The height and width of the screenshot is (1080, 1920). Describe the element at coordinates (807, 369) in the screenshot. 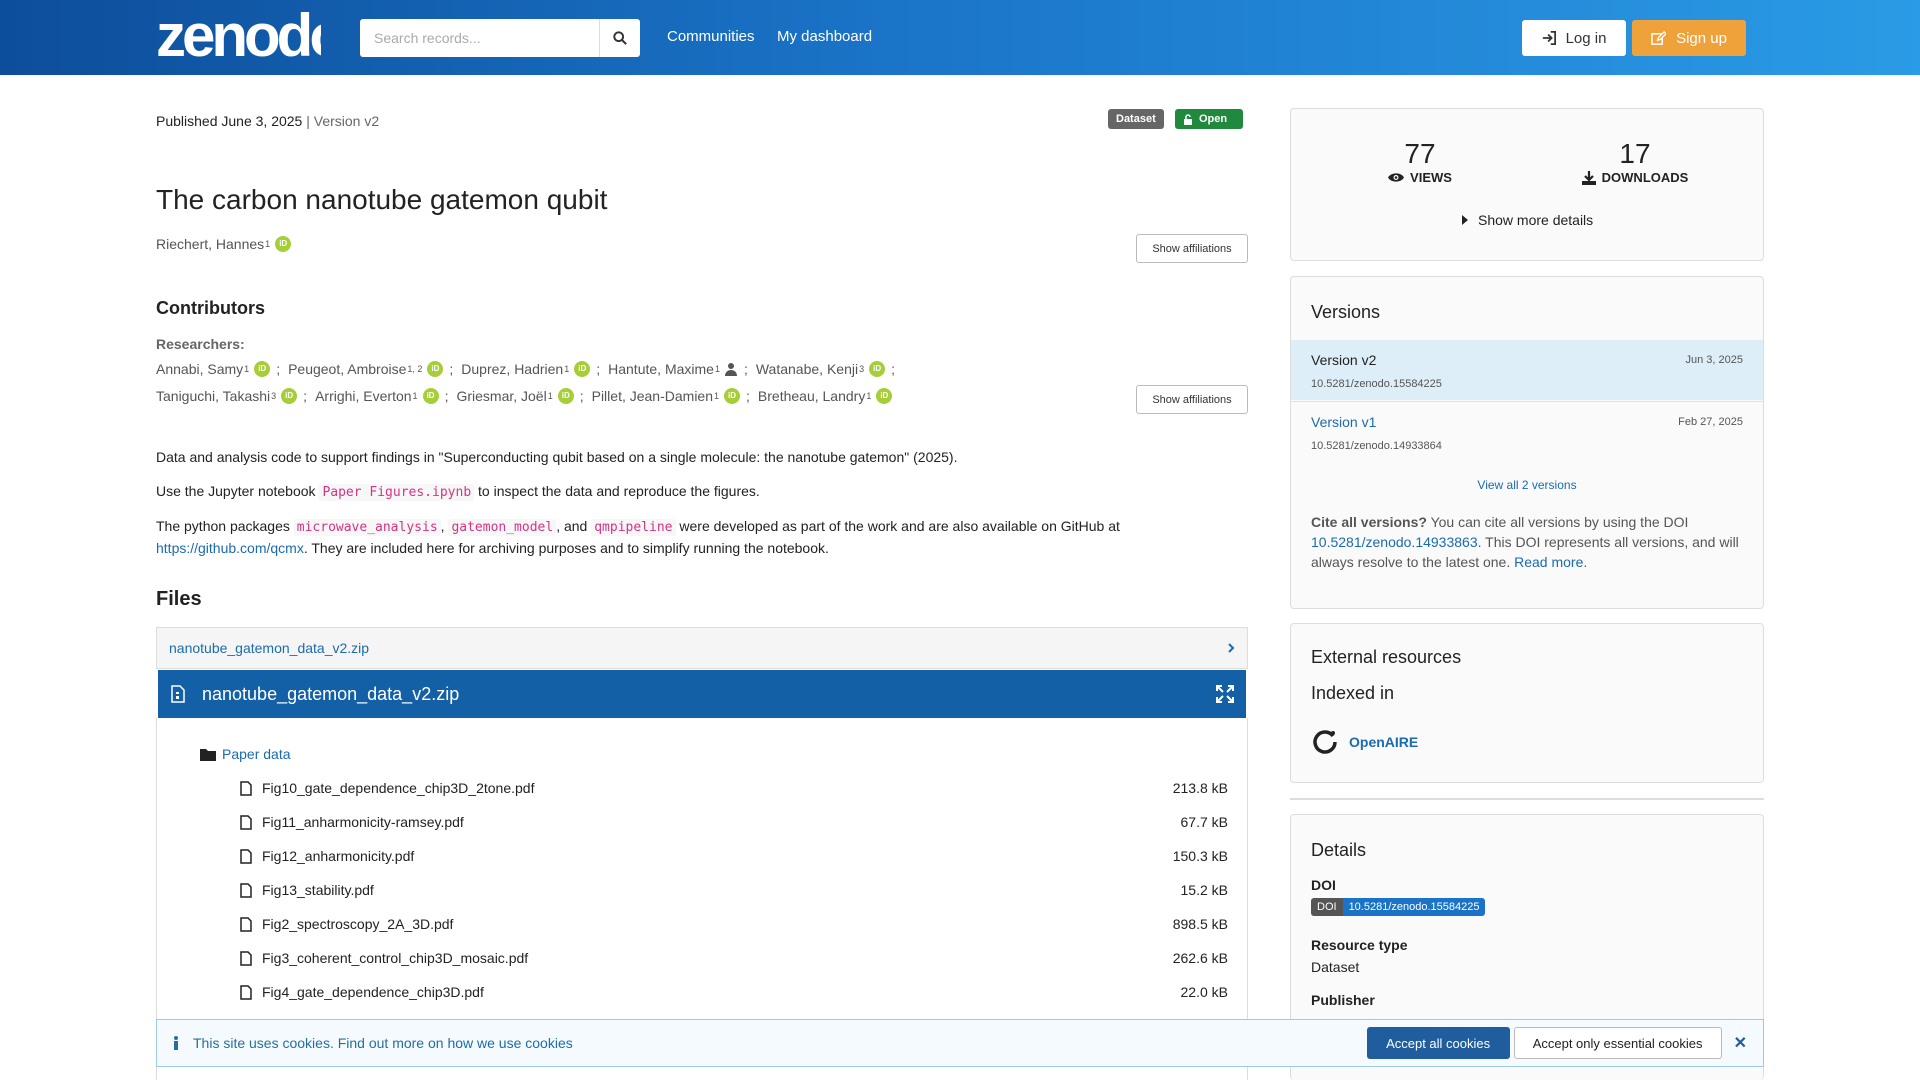

I see `contributor-name: Watanabe, Kenji` at that location.